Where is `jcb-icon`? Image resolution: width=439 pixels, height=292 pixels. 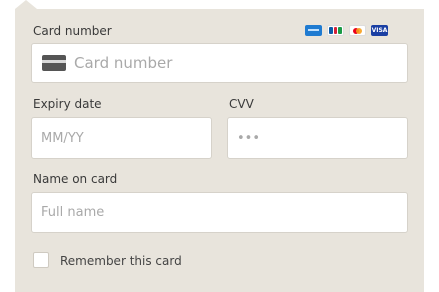 jcb-icon is located at coordinates (335, 30).